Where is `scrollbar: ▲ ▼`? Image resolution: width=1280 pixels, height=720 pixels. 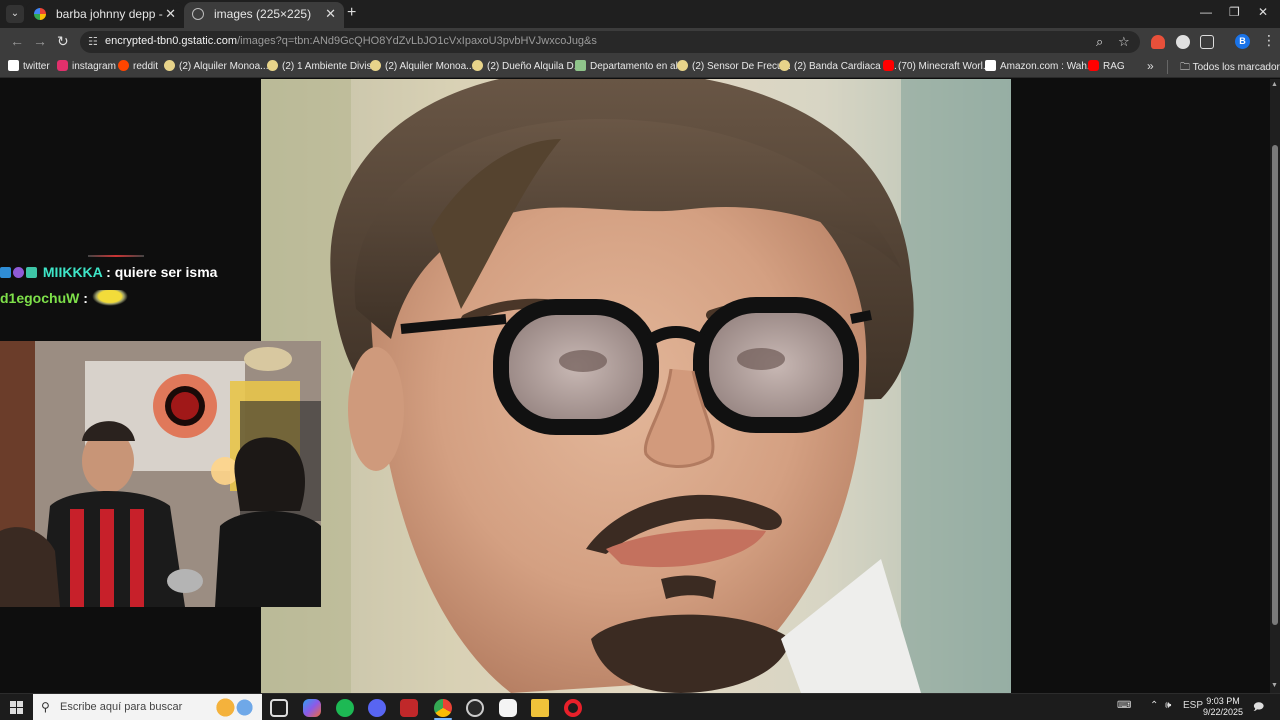 scrollbar: ▲ ▼ is located at coordinates (1275, 386).